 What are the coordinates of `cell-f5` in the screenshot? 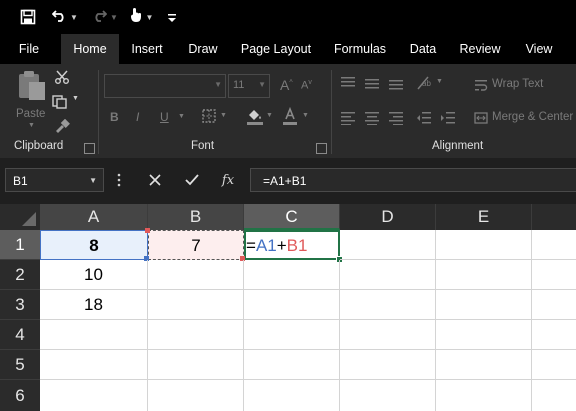 It's located at (554, 365).